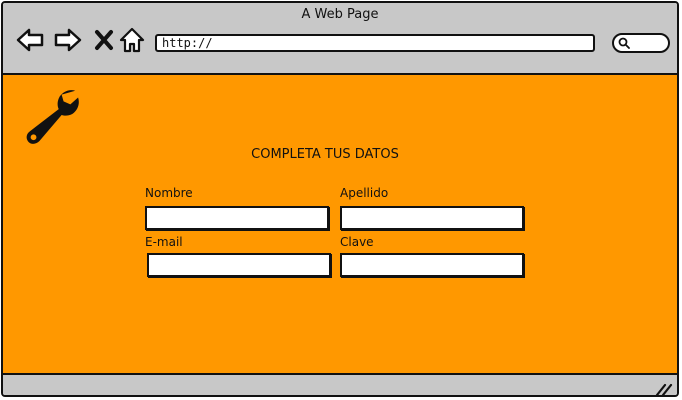 The height and width of the screenshot is (400, 682). I want to click on email-field, so click(239, 265).